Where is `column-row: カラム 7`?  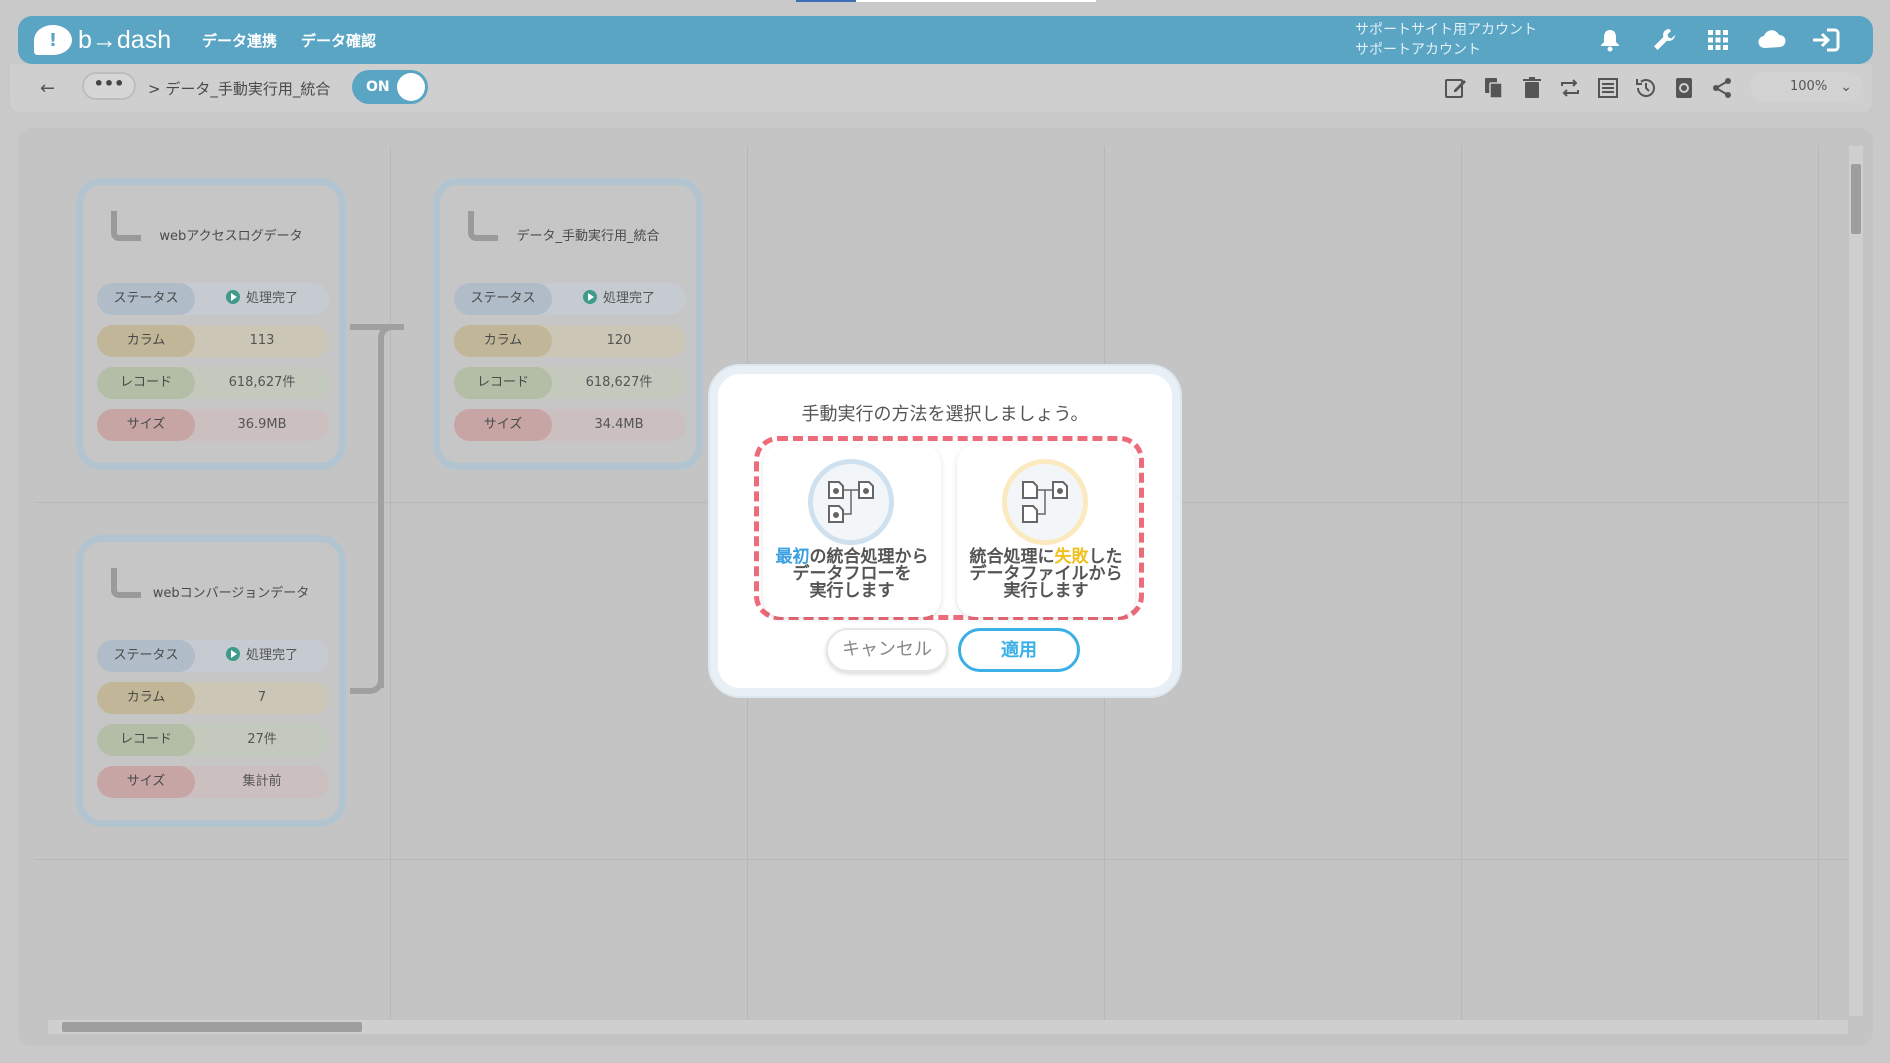
column-row: カラム 7 is located at coordinates (213, 698).